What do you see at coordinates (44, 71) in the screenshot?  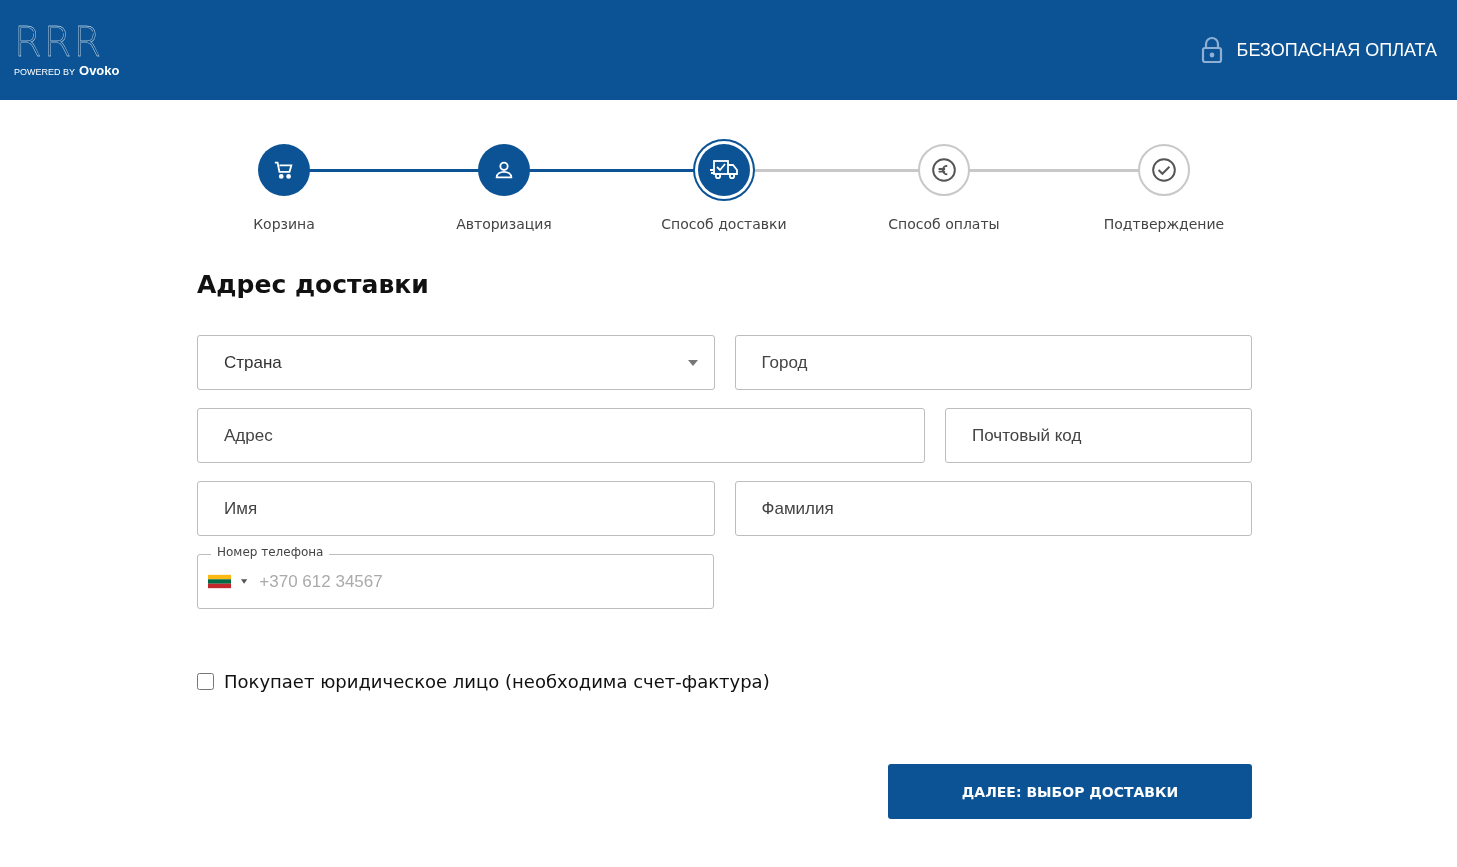 I see `powered-by-text: POWERED BY` at bounding box center [44, 71].